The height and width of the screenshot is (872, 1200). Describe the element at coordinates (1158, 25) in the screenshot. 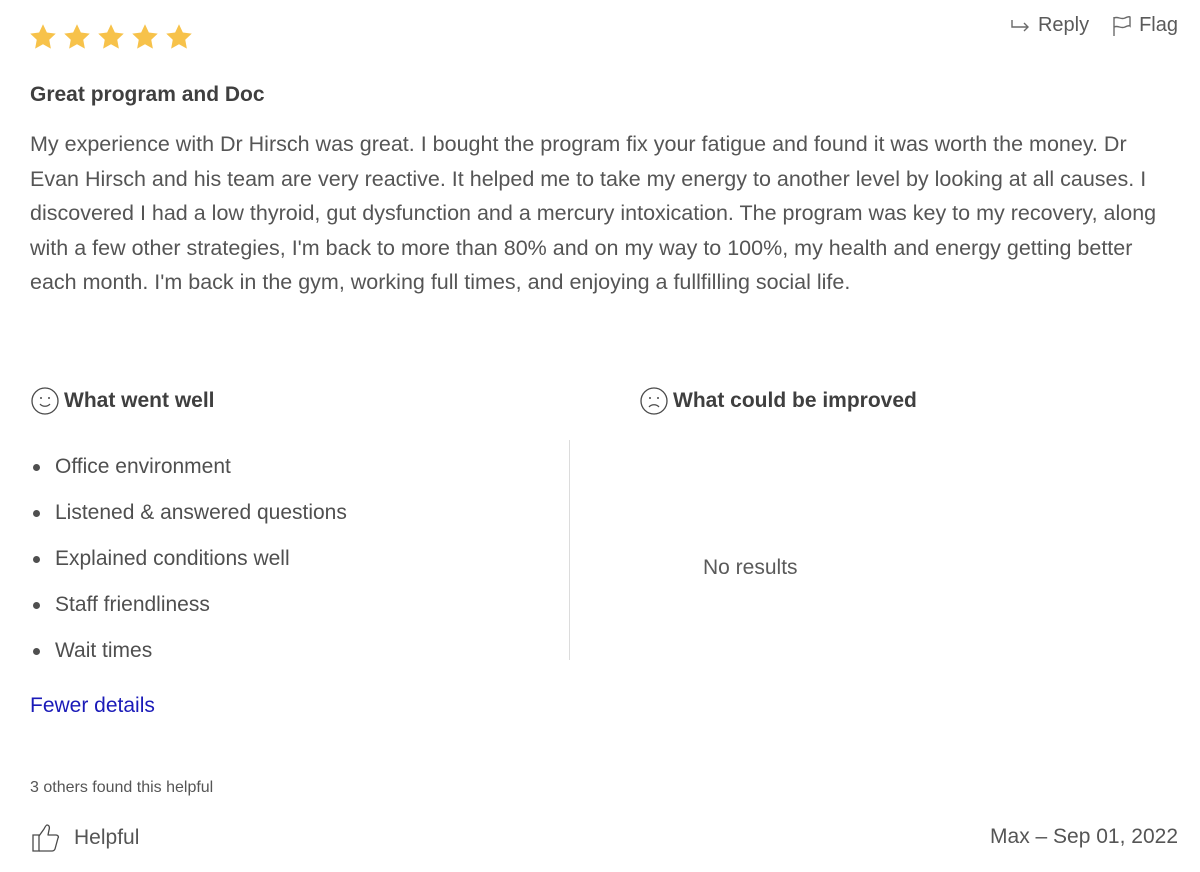

I see `flag-label: Flag` at that location.